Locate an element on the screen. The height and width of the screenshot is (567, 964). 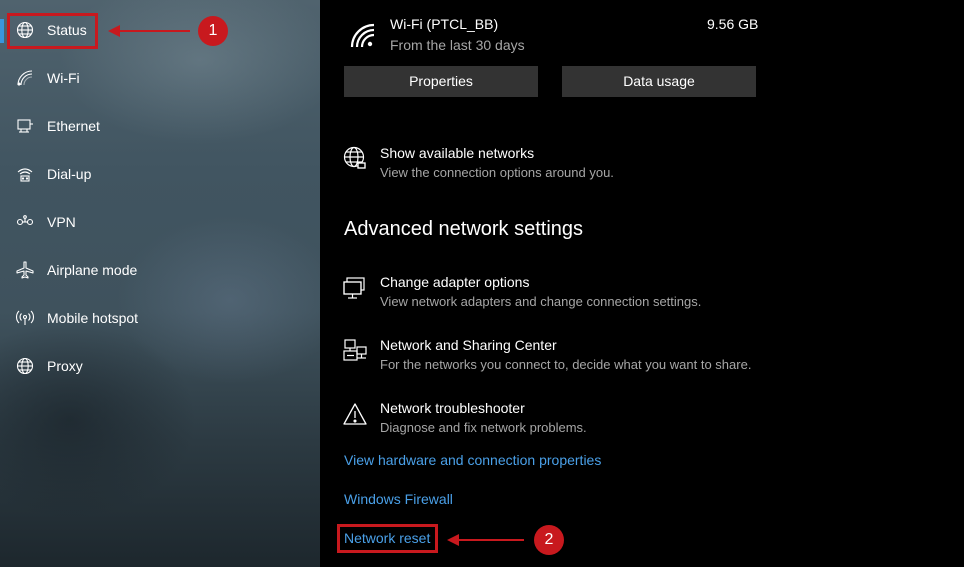
sidebar-item-label: Mobile hotspot is located at coordinates (93, 318).